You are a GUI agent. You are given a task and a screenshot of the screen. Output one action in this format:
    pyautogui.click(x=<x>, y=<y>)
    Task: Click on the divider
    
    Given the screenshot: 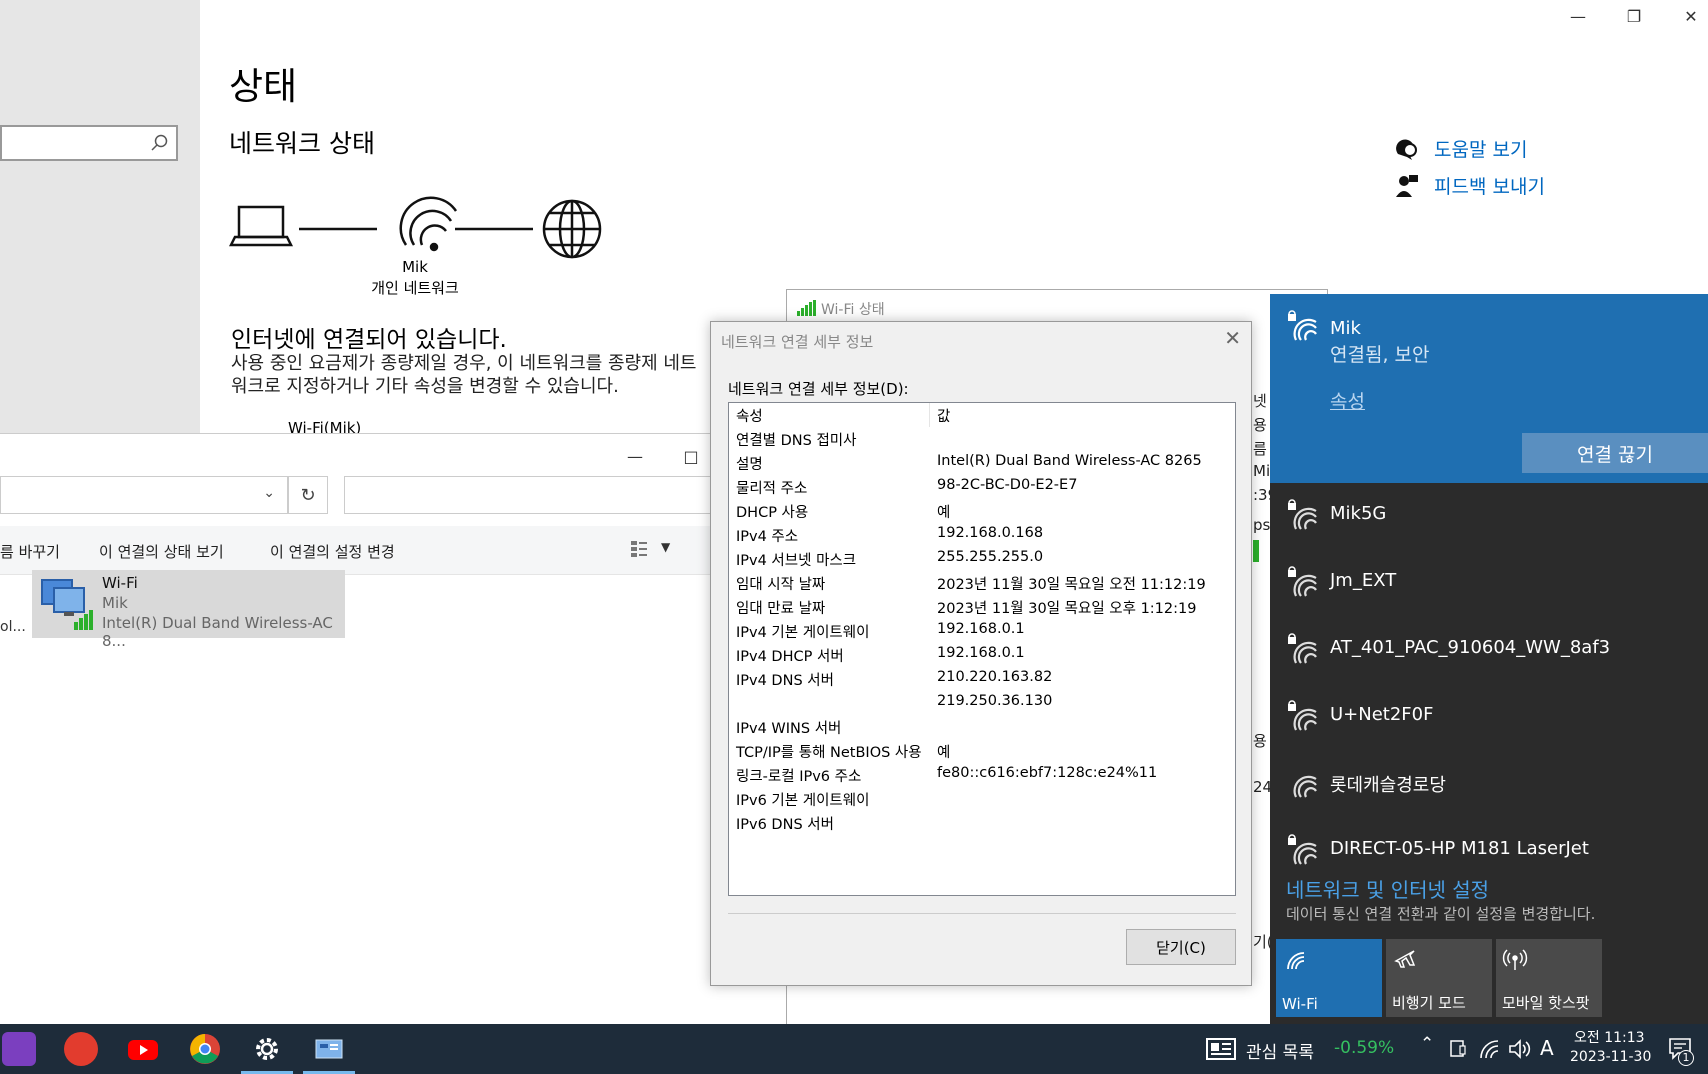 What is the action you would take?
    pyautogui.click(x=982, y=913)
    